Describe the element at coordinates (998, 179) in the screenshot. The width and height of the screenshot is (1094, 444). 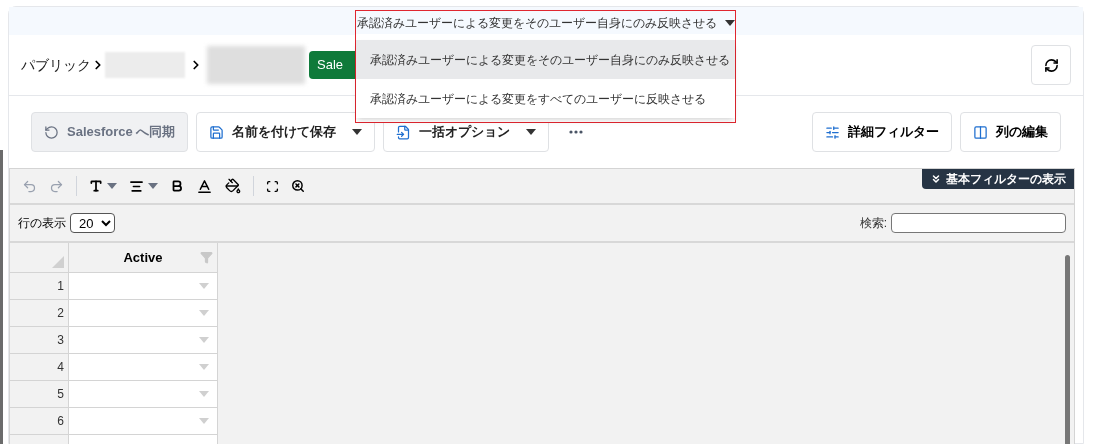
I see `filter-toggle-button: 基本フィルターの表示` at that location.